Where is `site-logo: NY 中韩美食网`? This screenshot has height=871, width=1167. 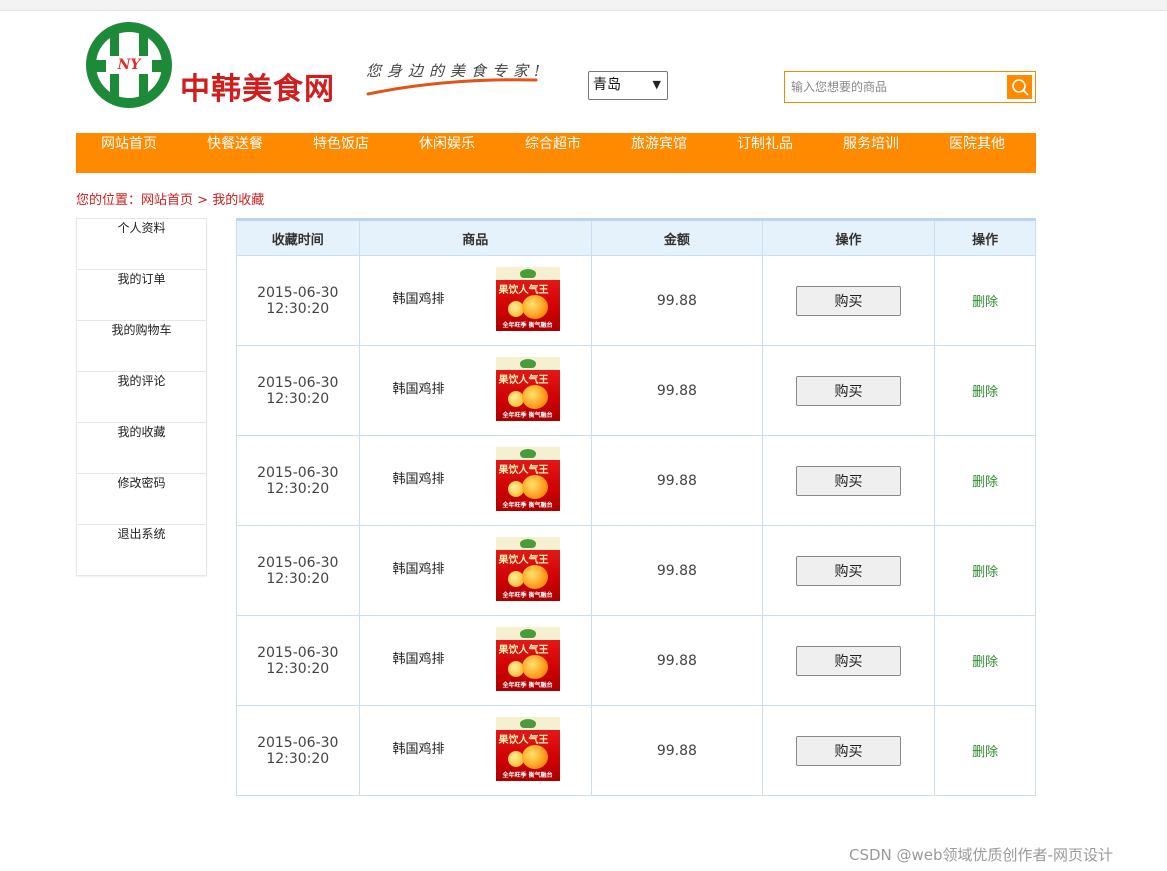
site-logo: NY 中韩美食网 is located at coordinates (216, 66).